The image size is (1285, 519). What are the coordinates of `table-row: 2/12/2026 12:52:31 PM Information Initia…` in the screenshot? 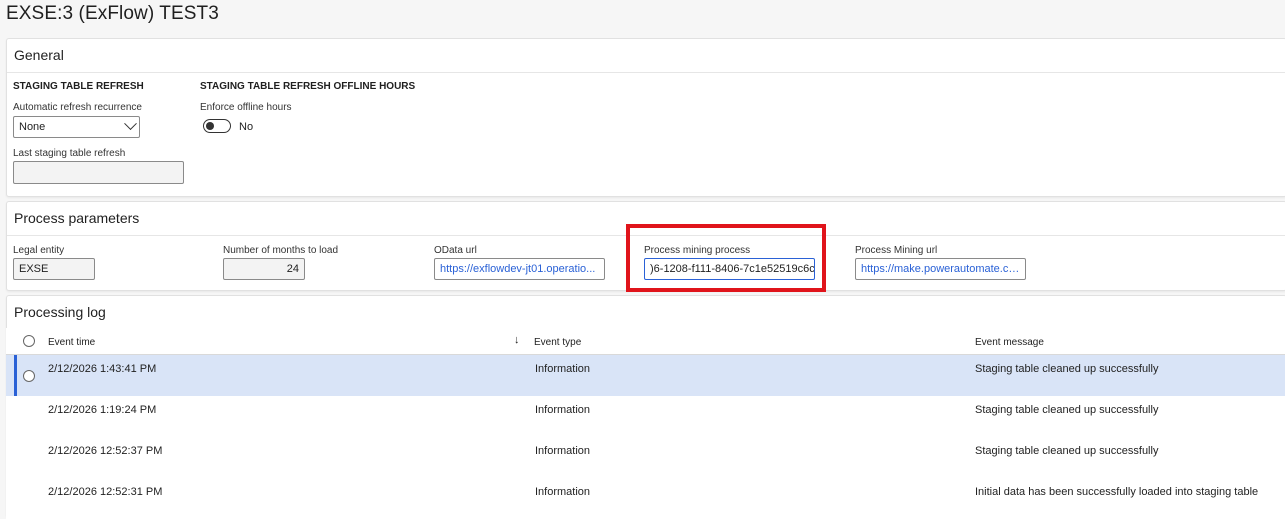 It's located at (645, 498).